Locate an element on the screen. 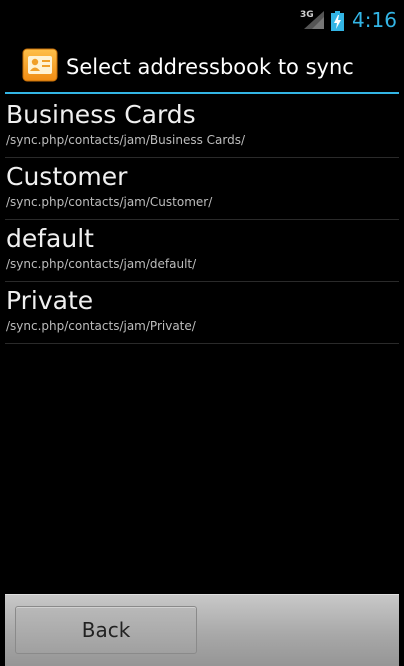  addressbook-name: Private is located at coordinates (50, 300).